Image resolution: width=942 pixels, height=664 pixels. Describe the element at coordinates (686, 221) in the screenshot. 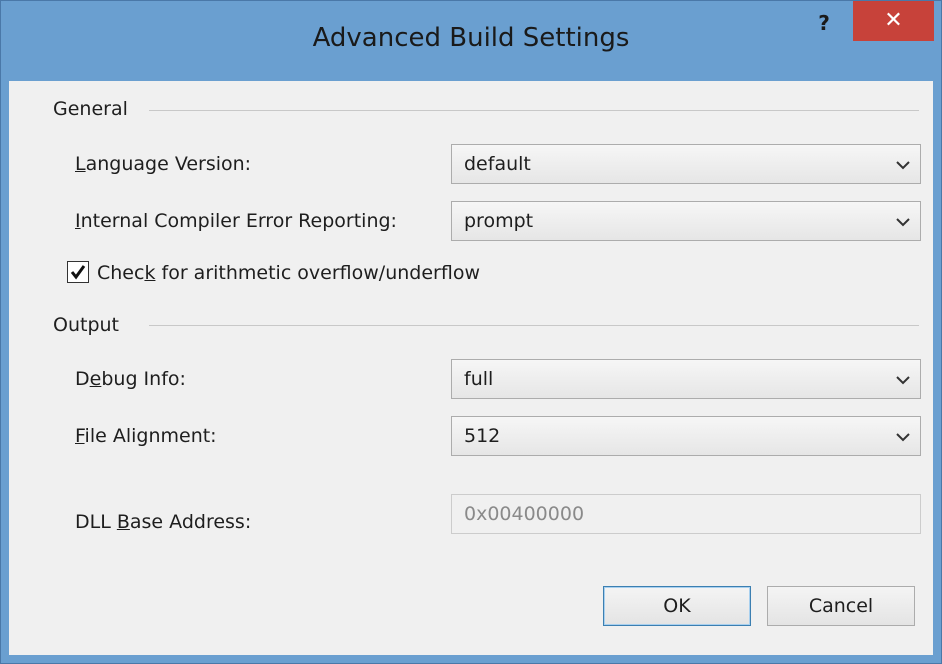

I see `ice-reporting-dropdown: prompt` at that location.